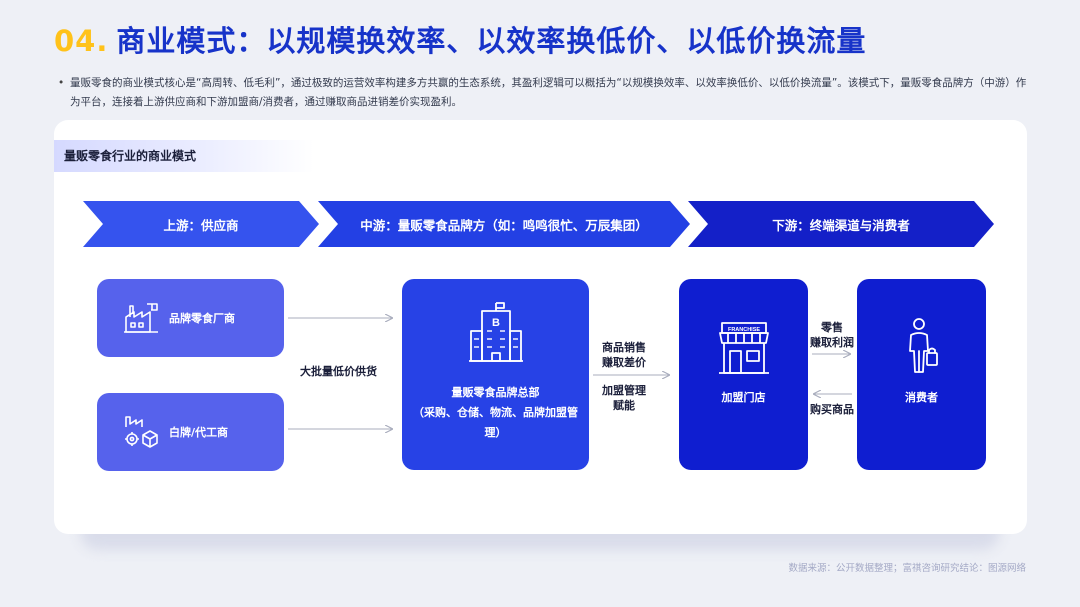  Describe the element at coordinates (496, 332) in the screenshot. I see `building-icon: B` at that location.